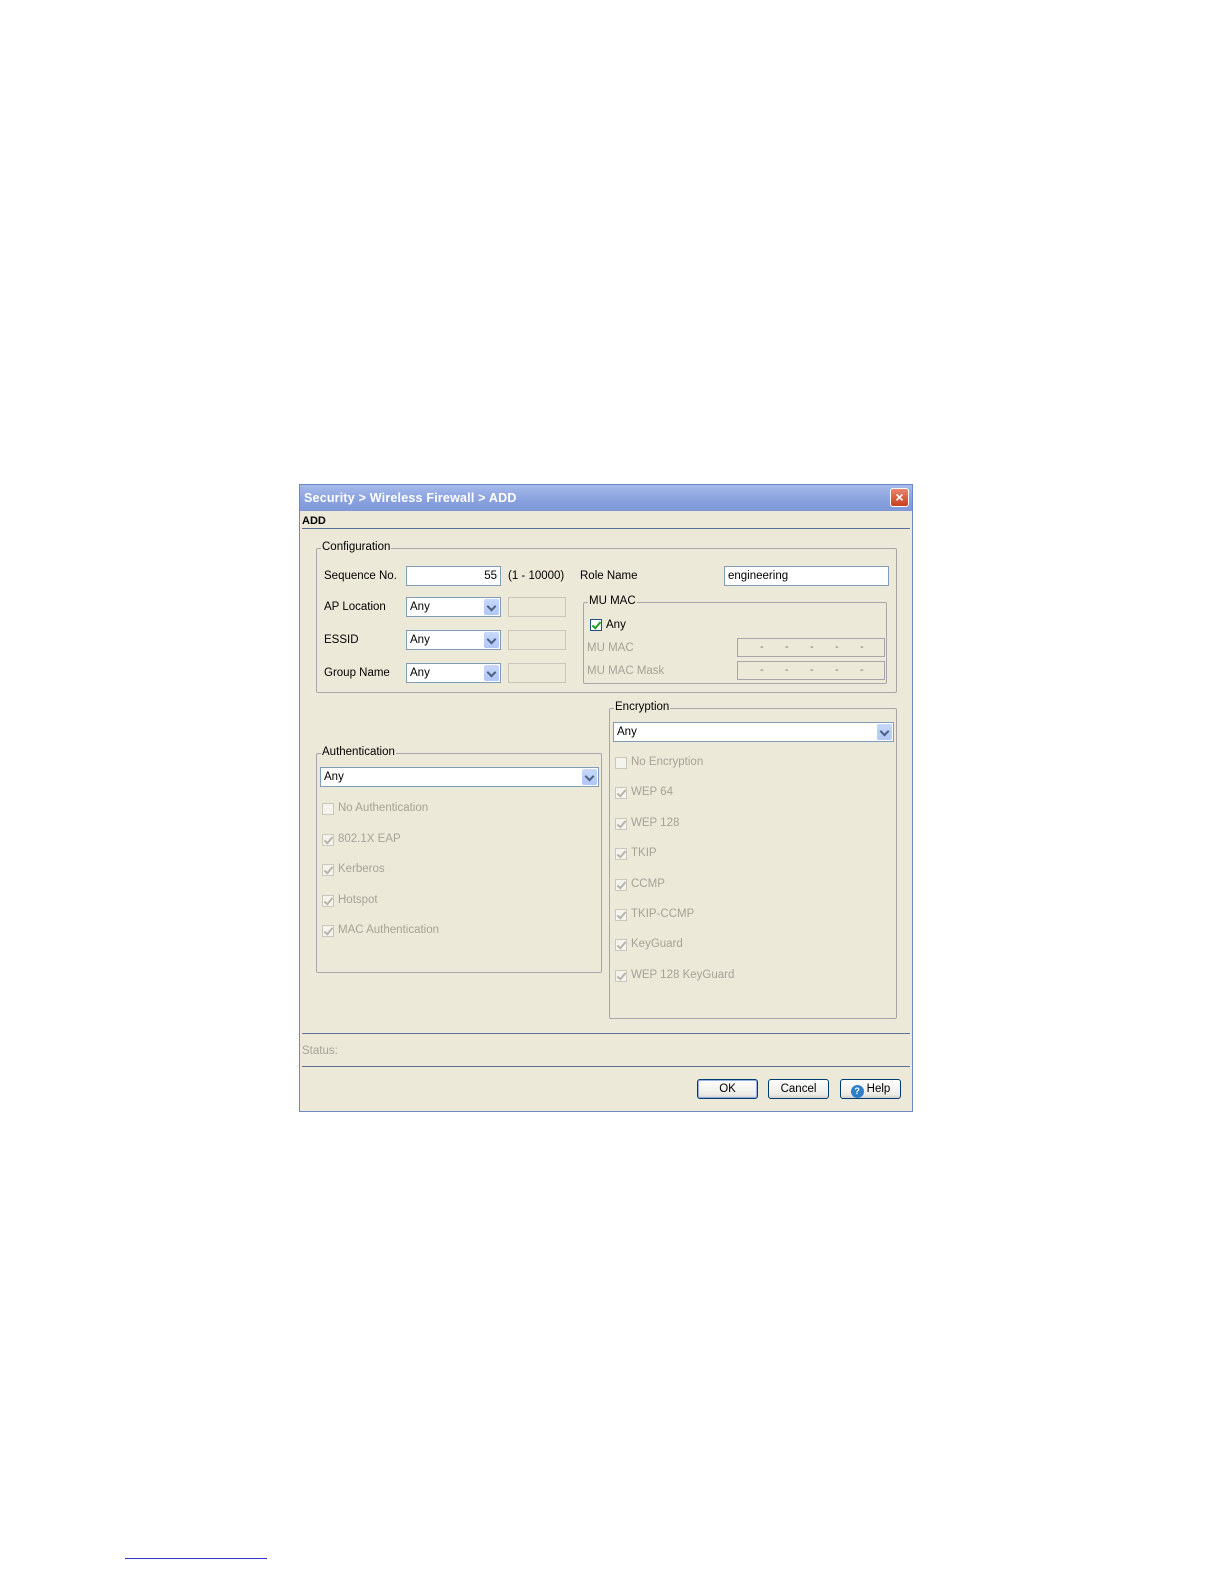 The image size is (1224, 1584). I want to click on help-button: ? Help, so click(870, 1089).